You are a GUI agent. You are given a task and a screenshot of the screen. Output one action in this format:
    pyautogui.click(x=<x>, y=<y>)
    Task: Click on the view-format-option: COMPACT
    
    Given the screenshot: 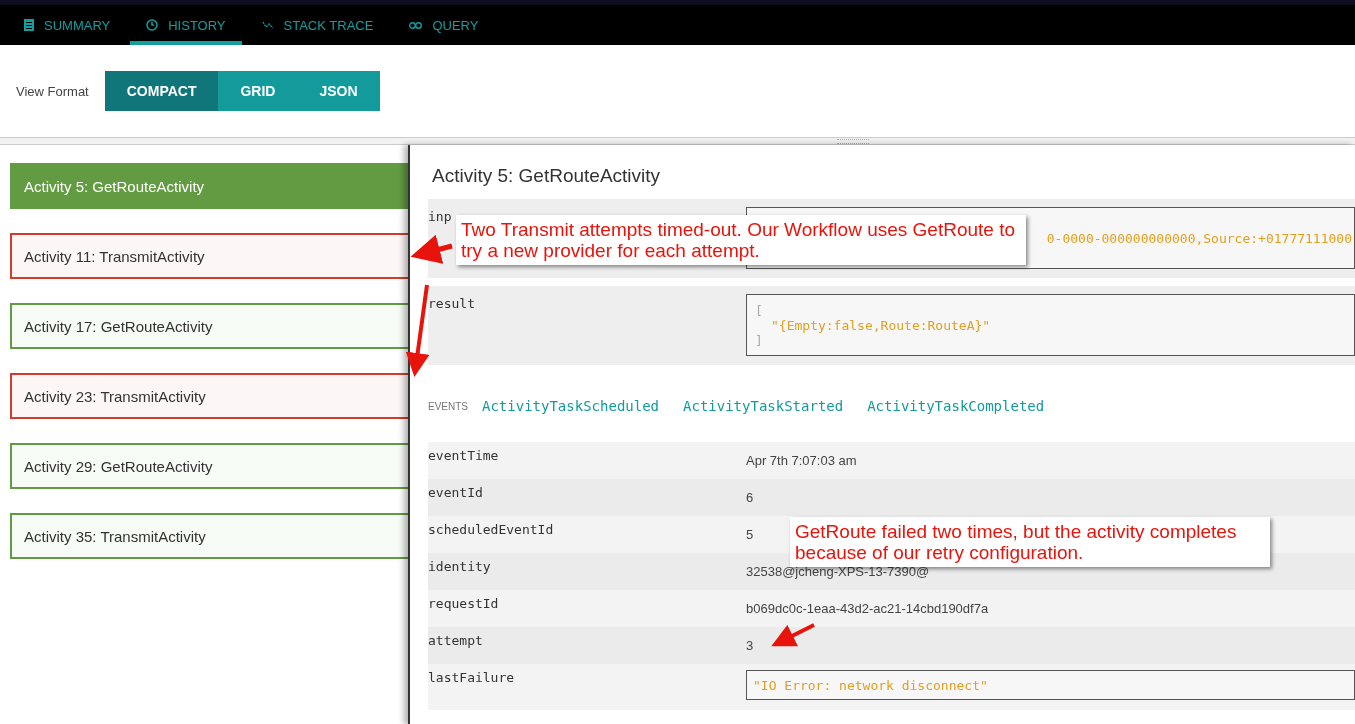 What is the action you would take?
    pyautogui.click(x=161, y=91)
    